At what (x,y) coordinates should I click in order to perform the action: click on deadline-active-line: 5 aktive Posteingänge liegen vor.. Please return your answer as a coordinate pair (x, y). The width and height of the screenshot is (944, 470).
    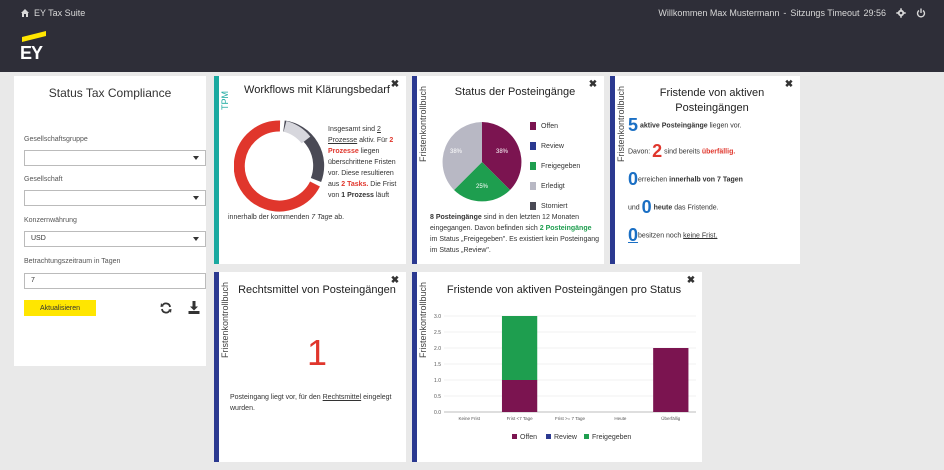
    Looking at the image, I should click on (685, 125).